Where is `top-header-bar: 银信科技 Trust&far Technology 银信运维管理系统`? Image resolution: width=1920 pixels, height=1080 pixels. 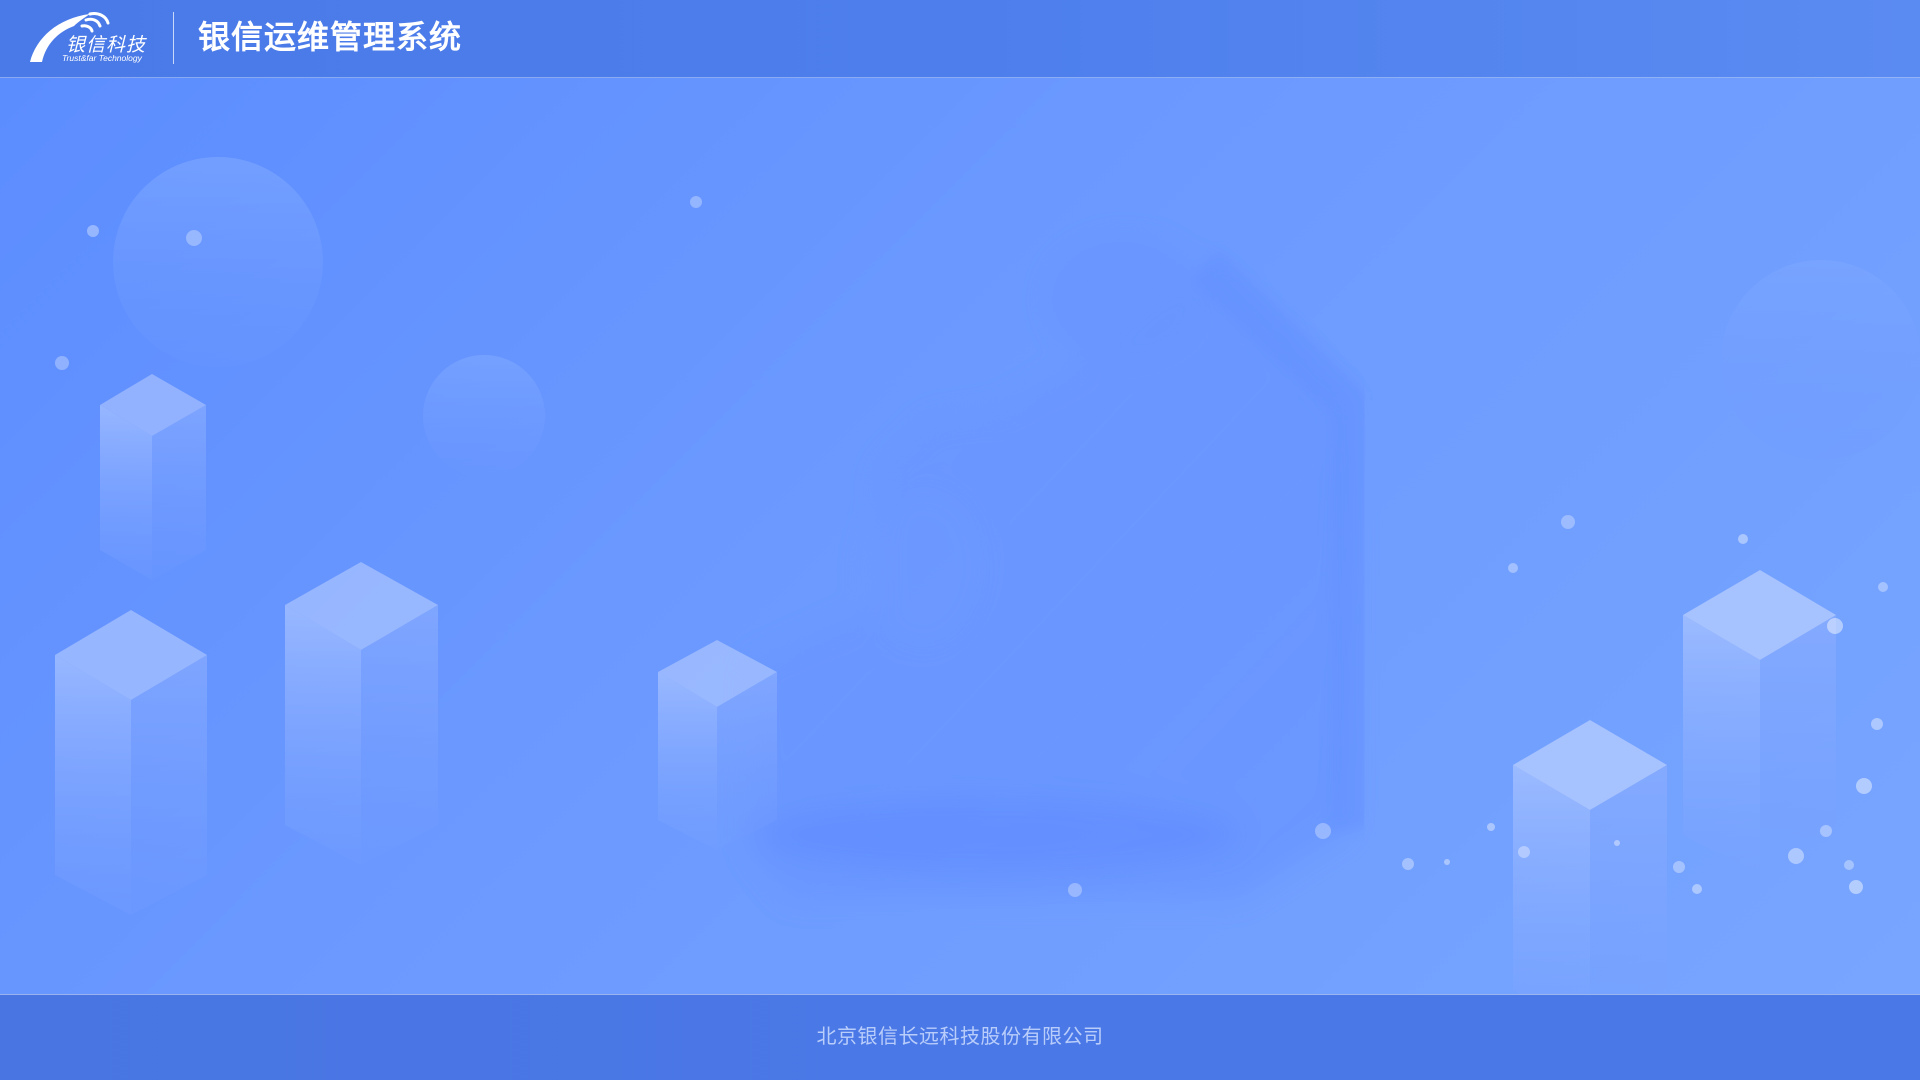
top-header-bar: 银信科技 Trust&far Technology 银信运维管理系统 is located at coordinates (960, 39).